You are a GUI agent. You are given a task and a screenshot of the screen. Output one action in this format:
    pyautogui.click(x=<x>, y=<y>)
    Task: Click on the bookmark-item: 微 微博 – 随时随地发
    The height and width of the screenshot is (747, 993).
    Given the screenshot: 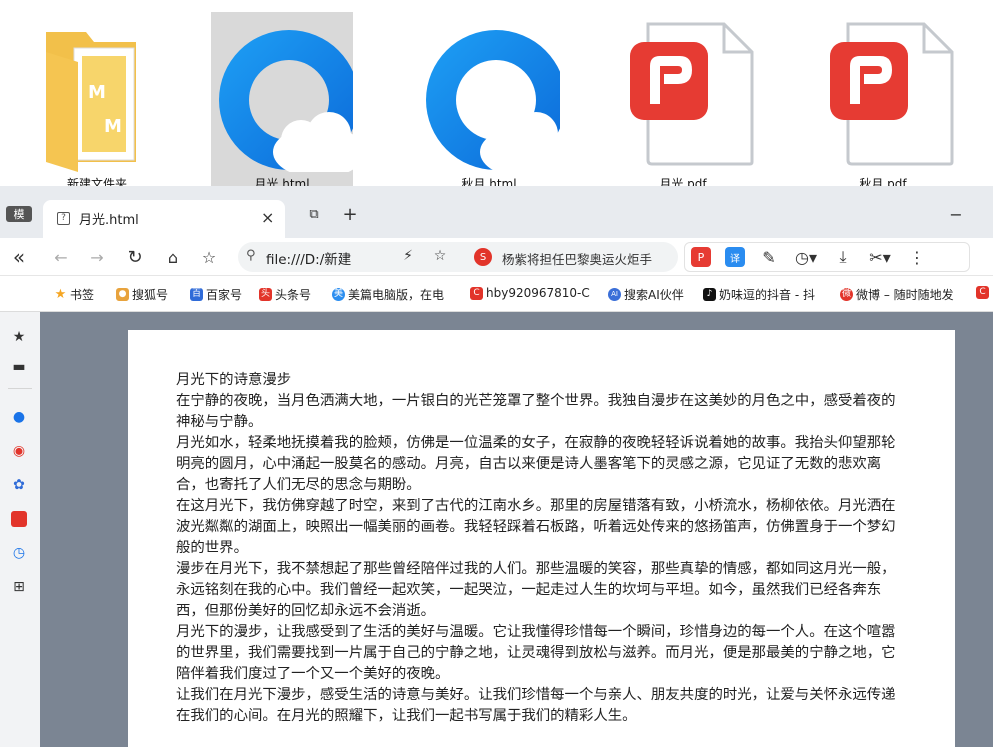 What is the action you would take?
    pyautogui.click(x=904, y=294)
    